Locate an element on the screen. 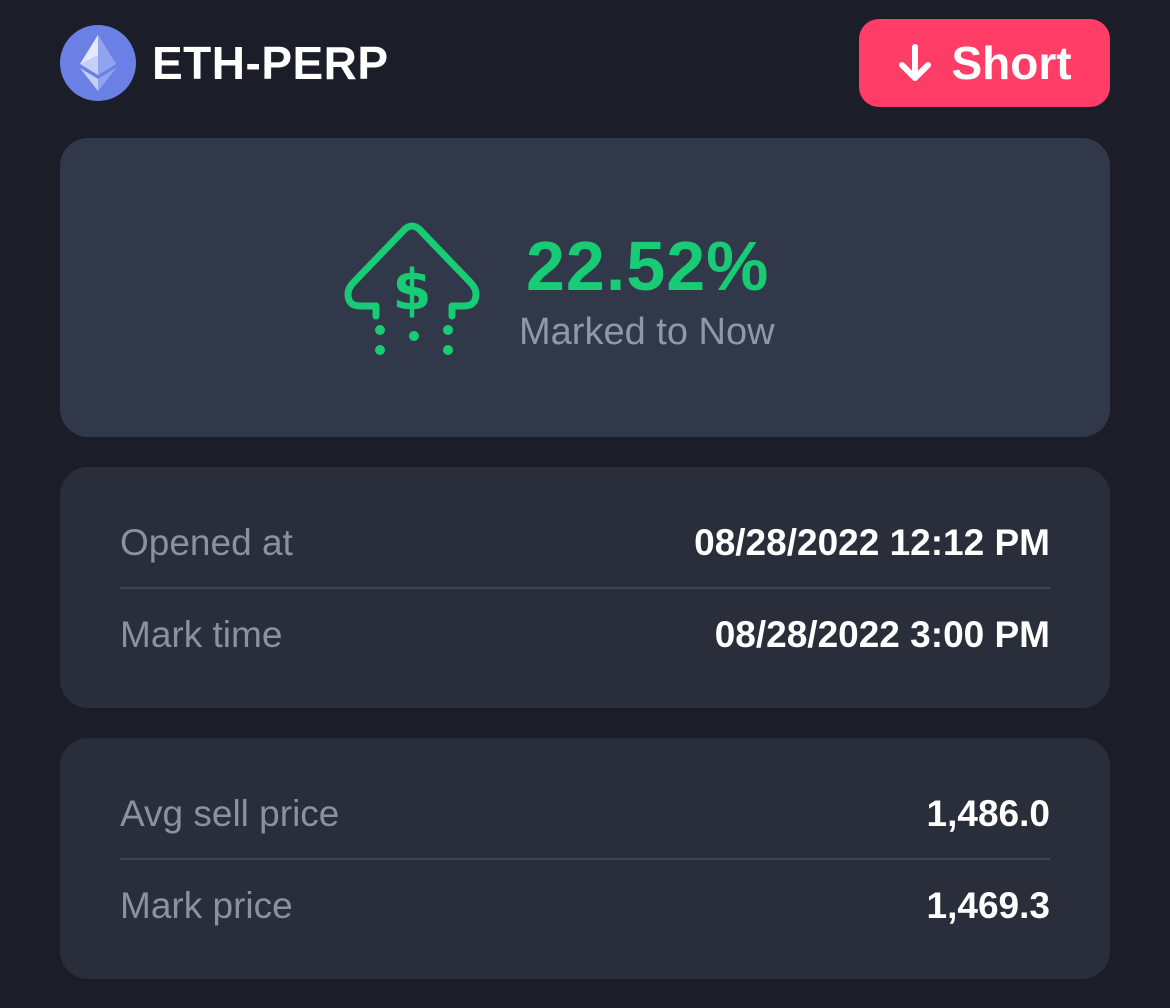 This screenshot has width=1170, height=1008. mark-time-label: Mark time is located at coordinates (201, 634).